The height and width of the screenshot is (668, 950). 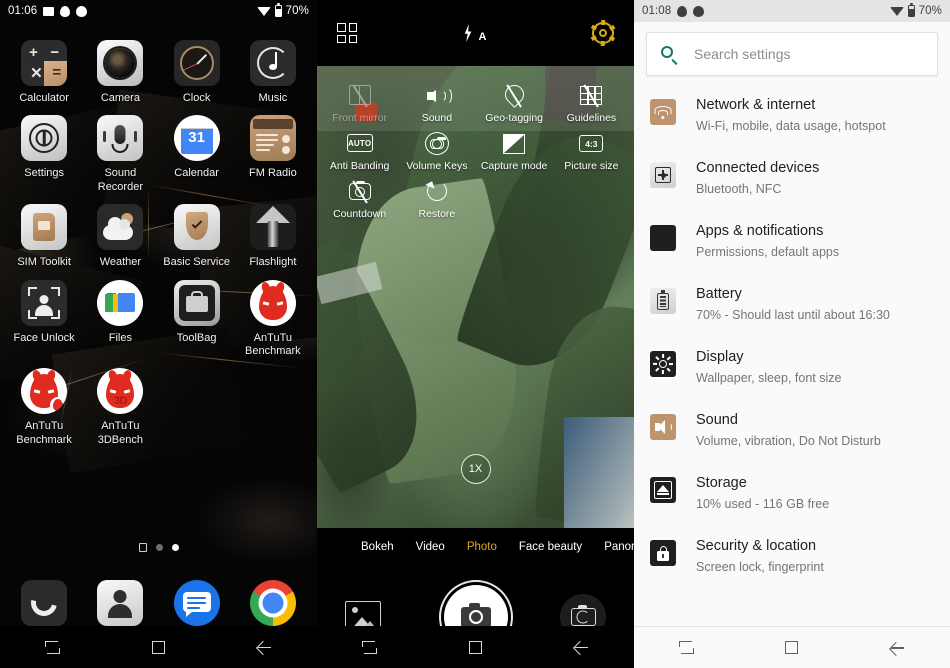 What do you see at coordinates (273, 231) in the screenshot?
I see `app-flashlight: Flashlight` at bounding box center [273, 231].